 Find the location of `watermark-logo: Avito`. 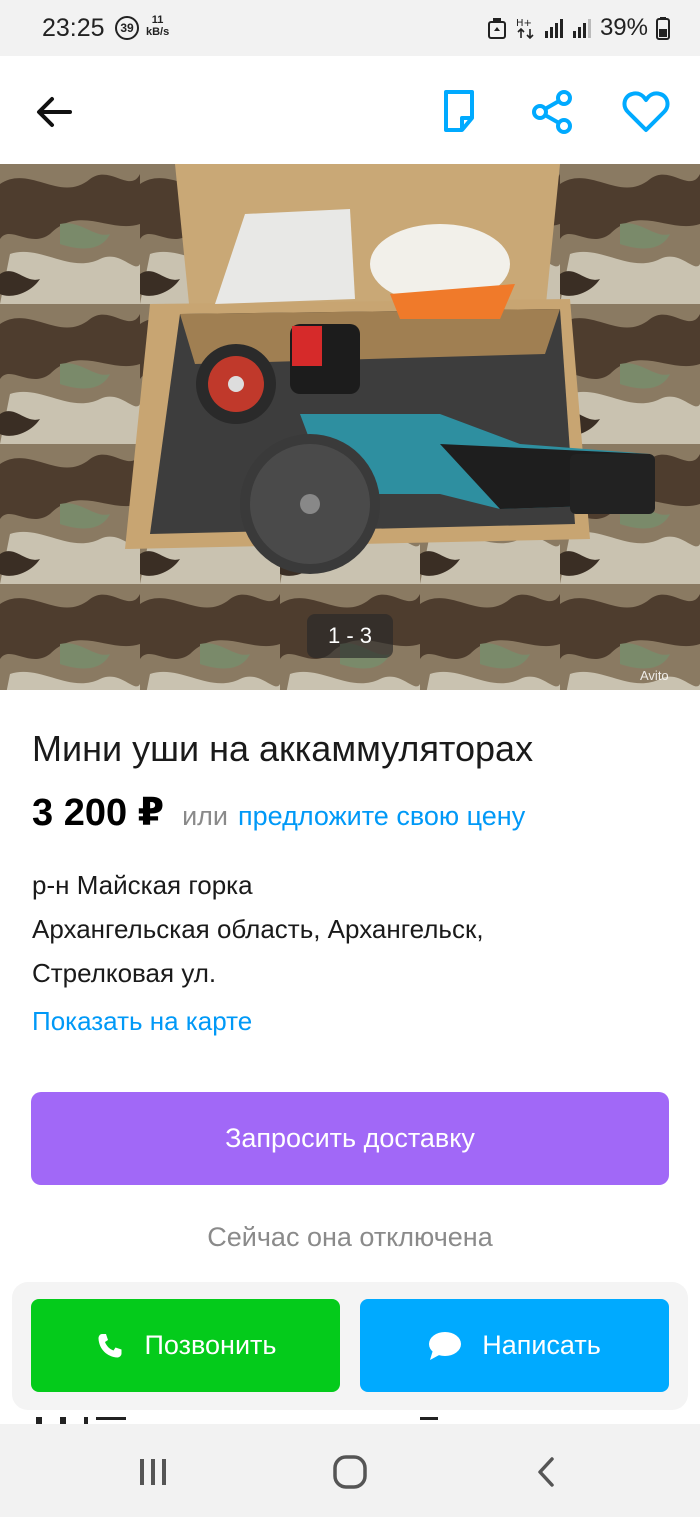

watermark-logo: Avito is located at coordinates (654, 675).